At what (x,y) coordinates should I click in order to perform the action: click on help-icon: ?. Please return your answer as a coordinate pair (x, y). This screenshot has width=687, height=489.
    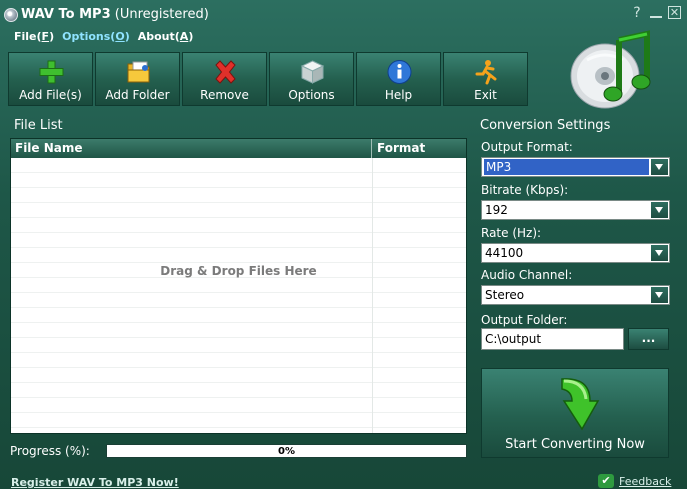
    Looking at the image, I should click on (637, 13).